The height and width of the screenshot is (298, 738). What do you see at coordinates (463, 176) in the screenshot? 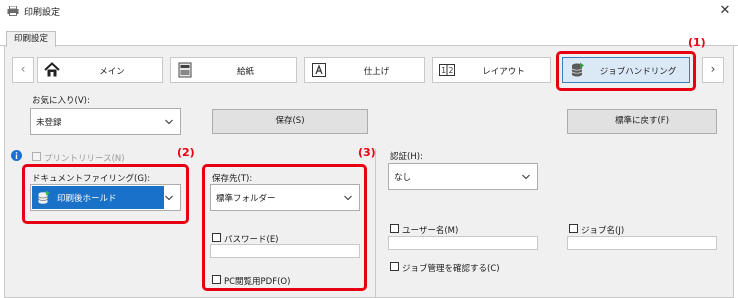
I see `authentication-dropdown: なし` at bounding box center [463, 176].